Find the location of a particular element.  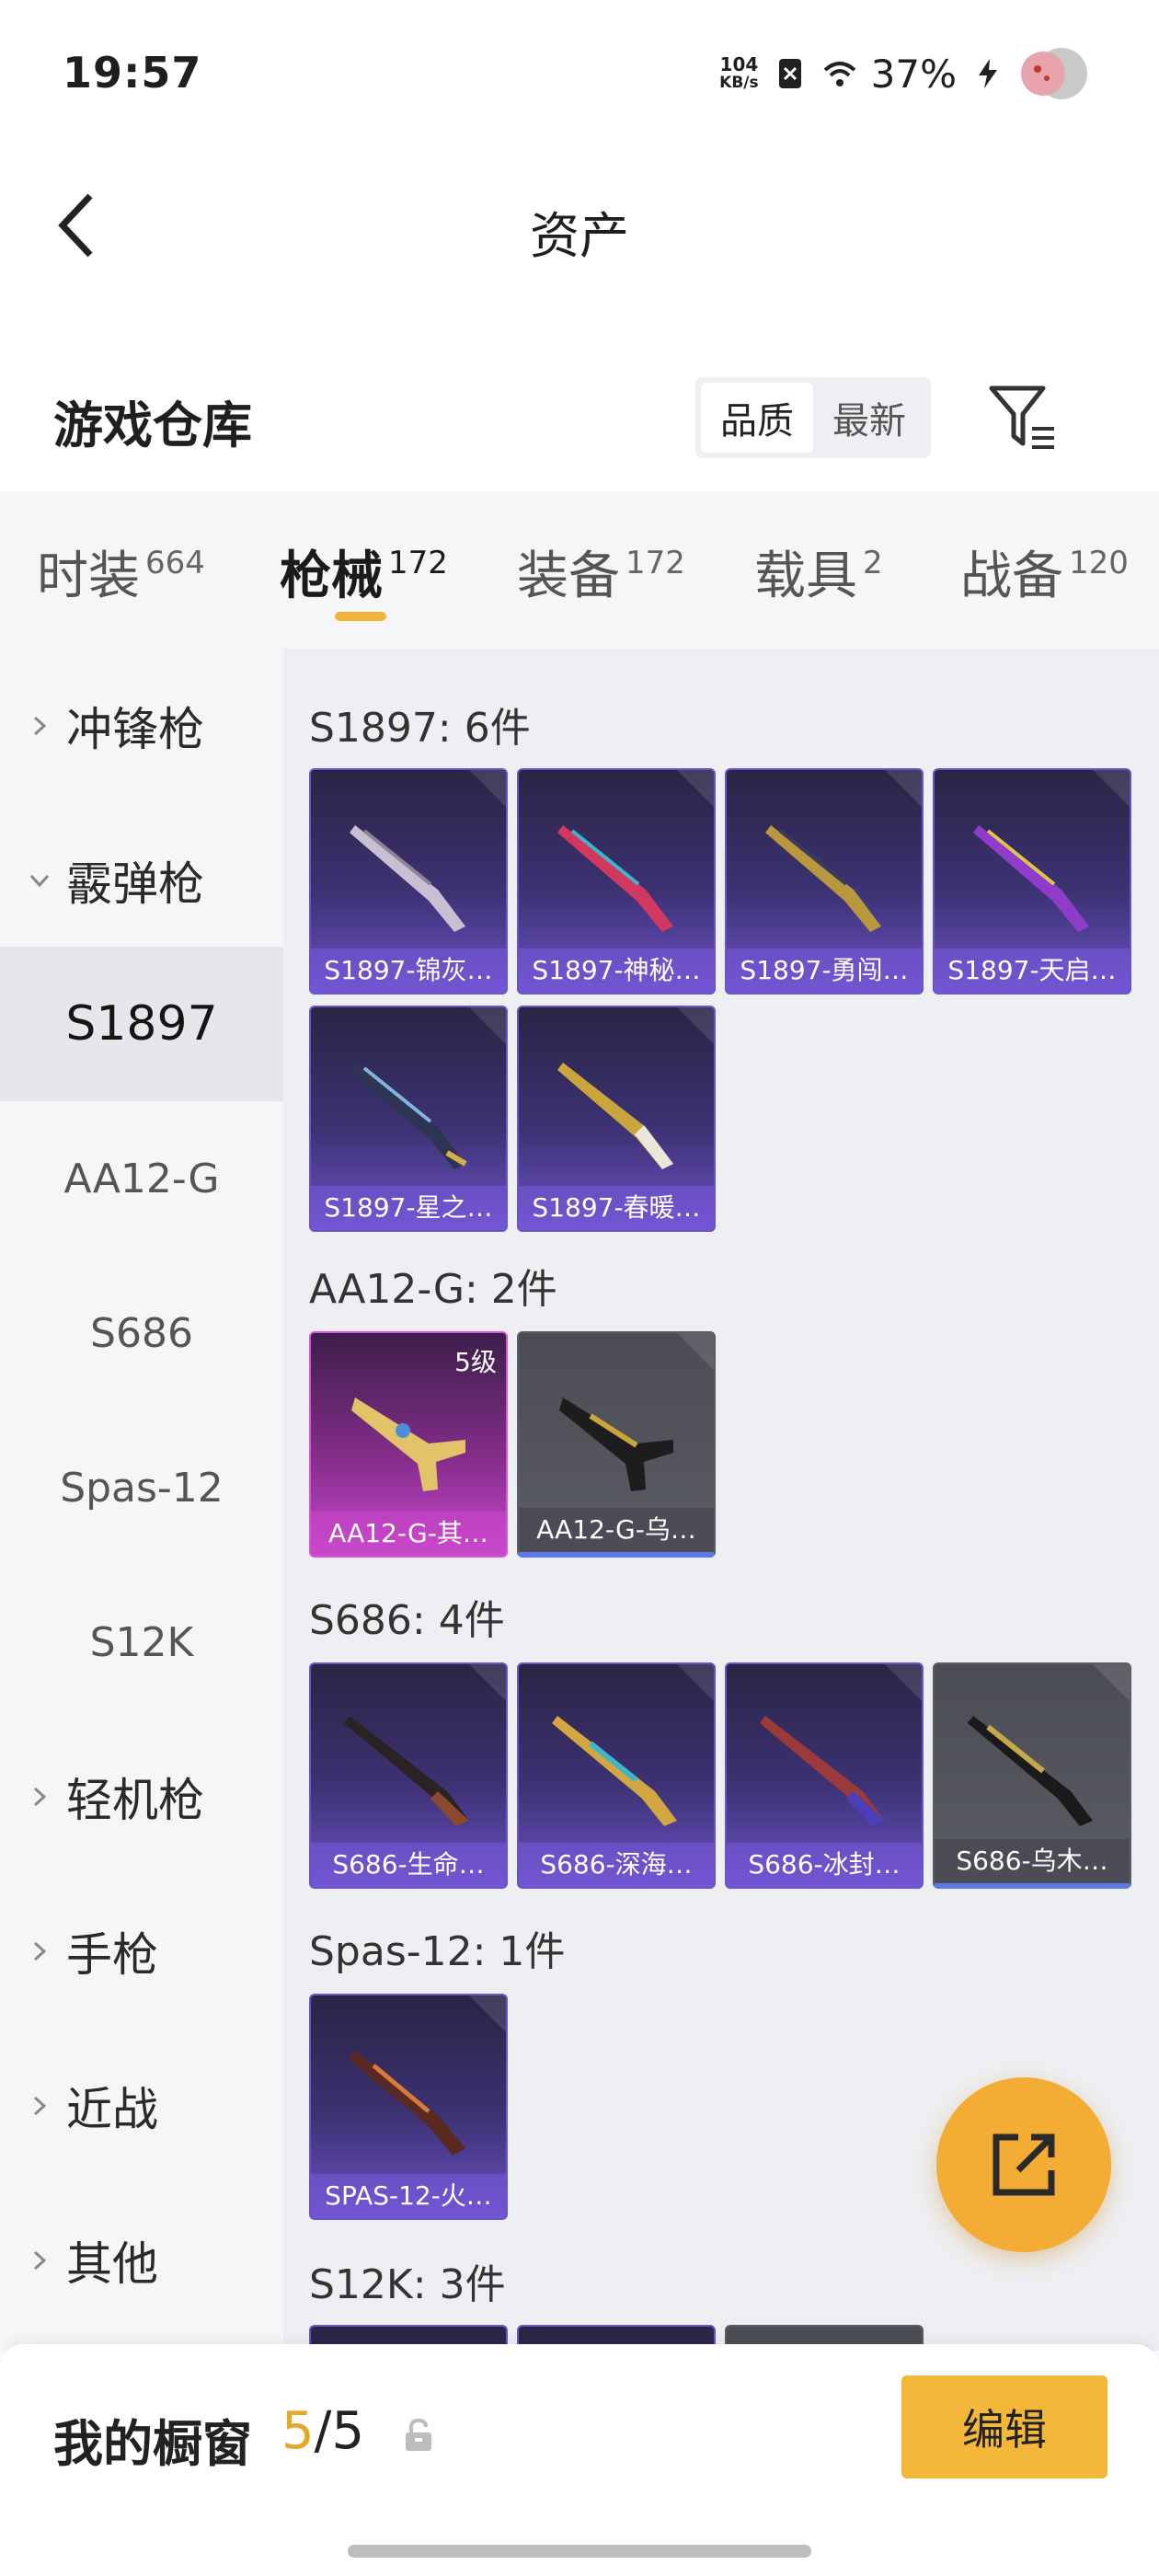

nav-sub-s1897: S1897 is located at coordinates (141, 1024).